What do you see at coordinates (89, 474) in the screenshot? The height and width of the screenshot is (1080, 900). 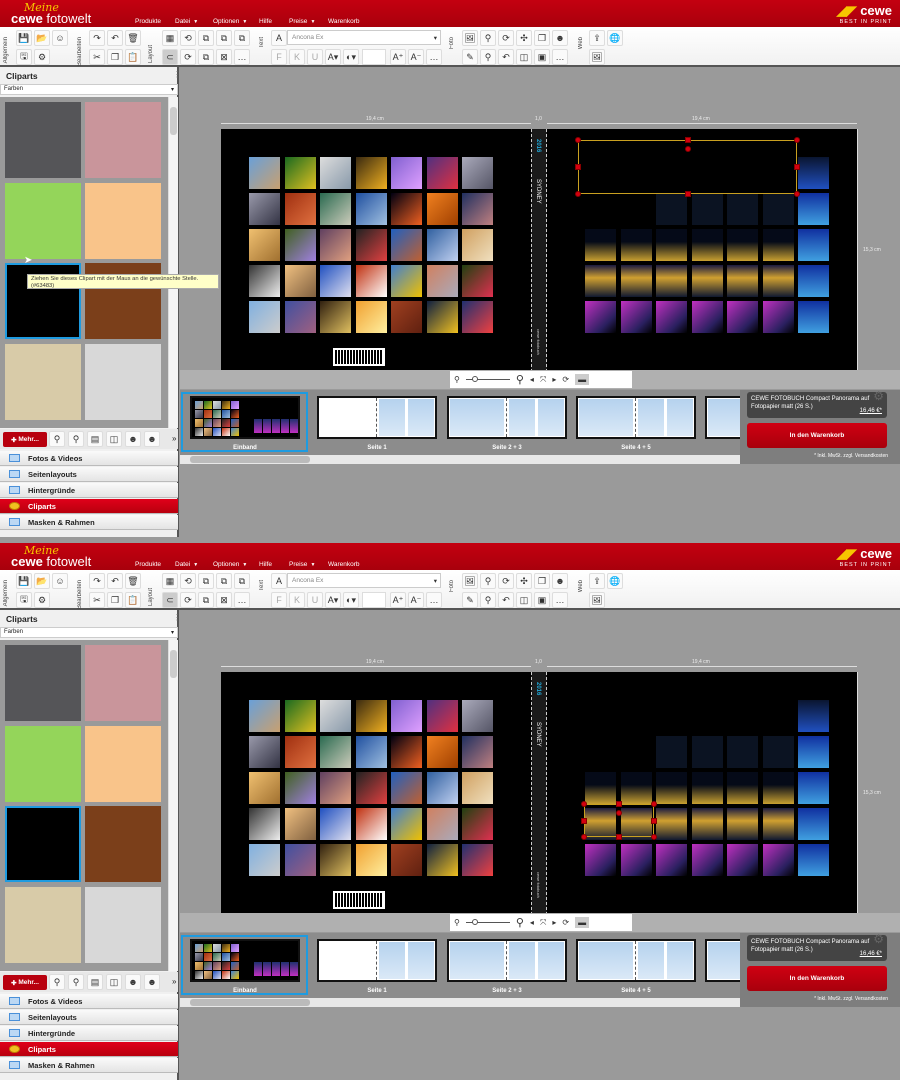 I see `nav-item-1: Seitenlayouts` at bounding box center [89, 474].